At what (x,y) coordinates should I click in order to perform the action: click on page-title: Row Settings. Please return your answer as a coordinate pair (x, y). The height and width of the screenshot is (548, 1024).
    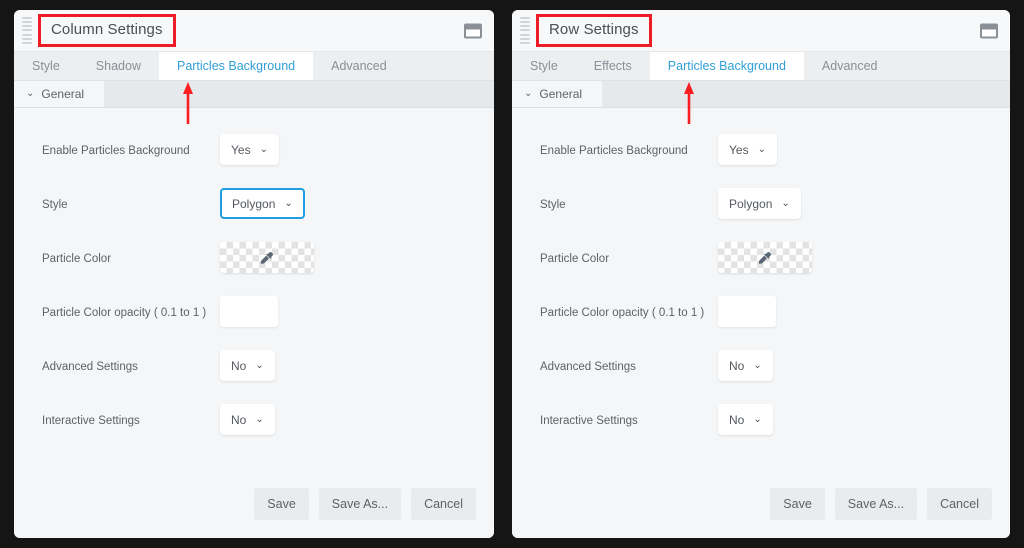
    Looking at the image, I should click on (594, 29).